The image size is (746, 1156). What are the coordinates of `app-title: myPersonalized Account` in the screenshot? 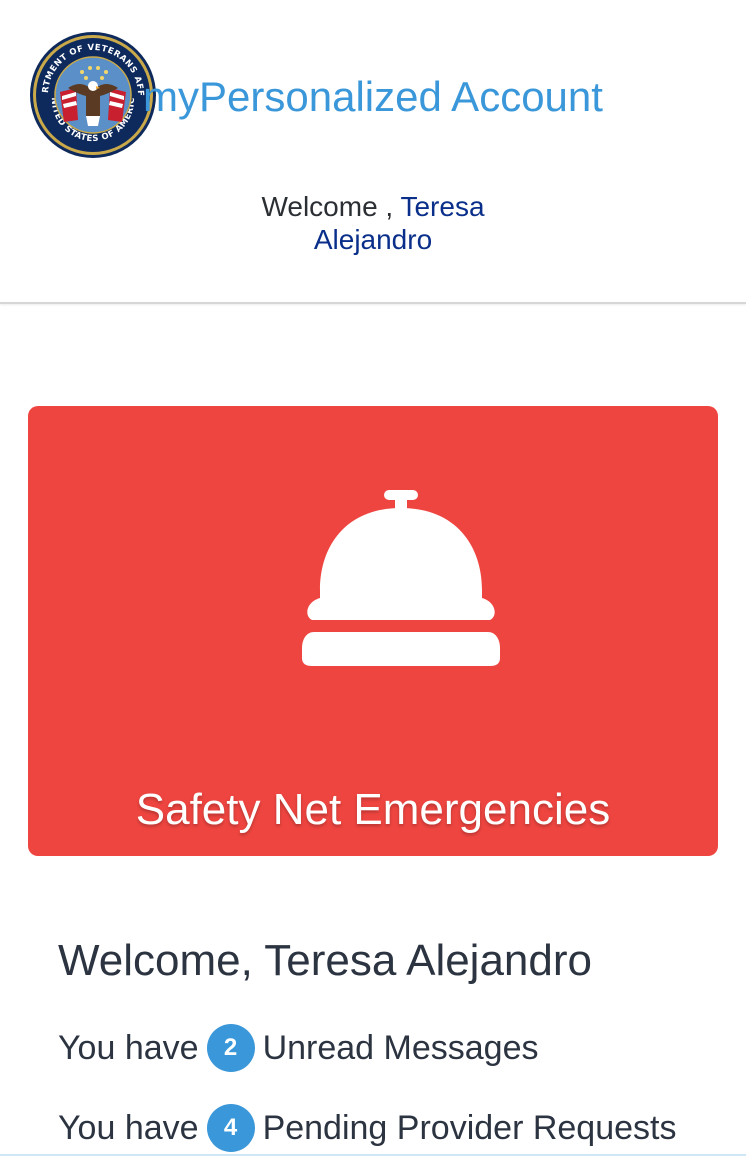 It's located at (373, 96).